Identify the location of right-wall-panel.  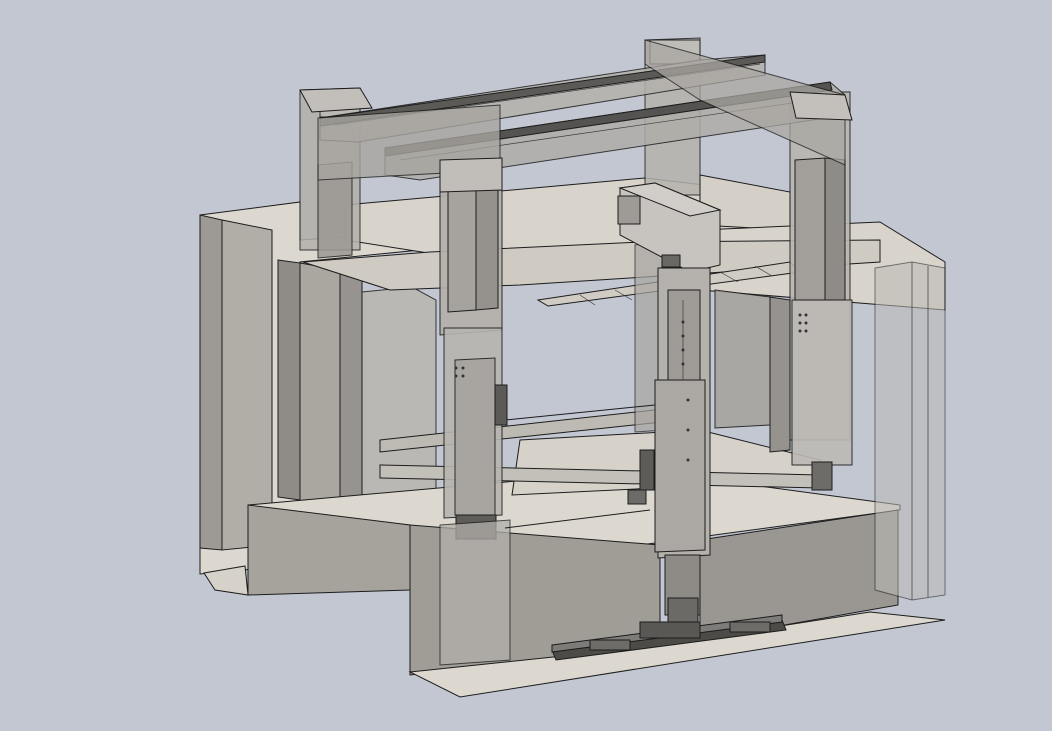
(780, 374).